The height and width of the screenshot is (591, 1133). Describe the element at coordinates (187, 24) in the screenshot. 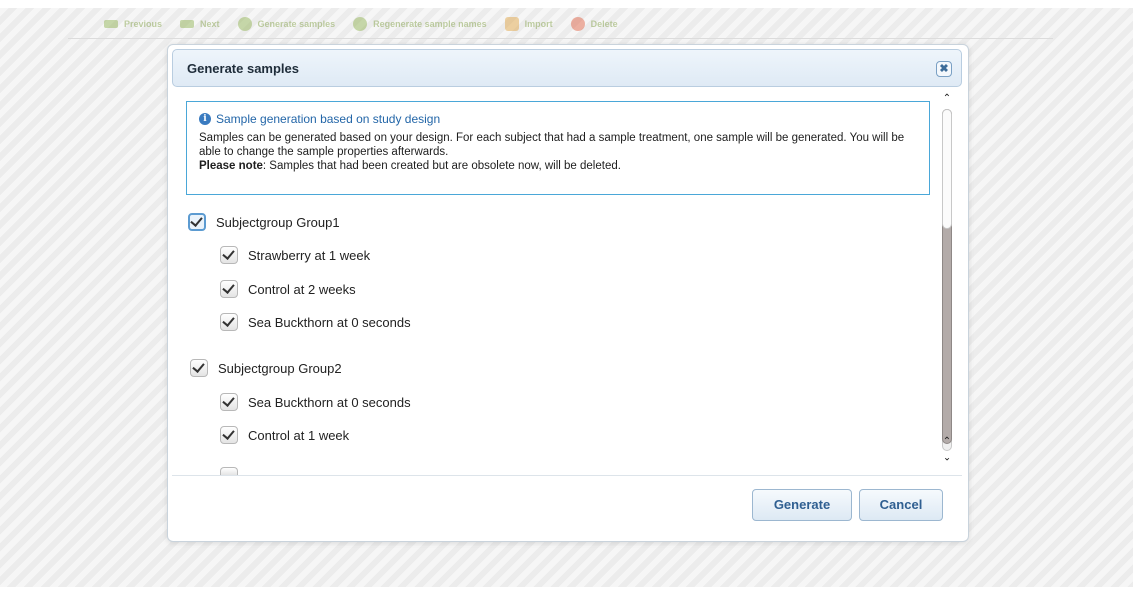

I see `arrow-right-icon` at that location.